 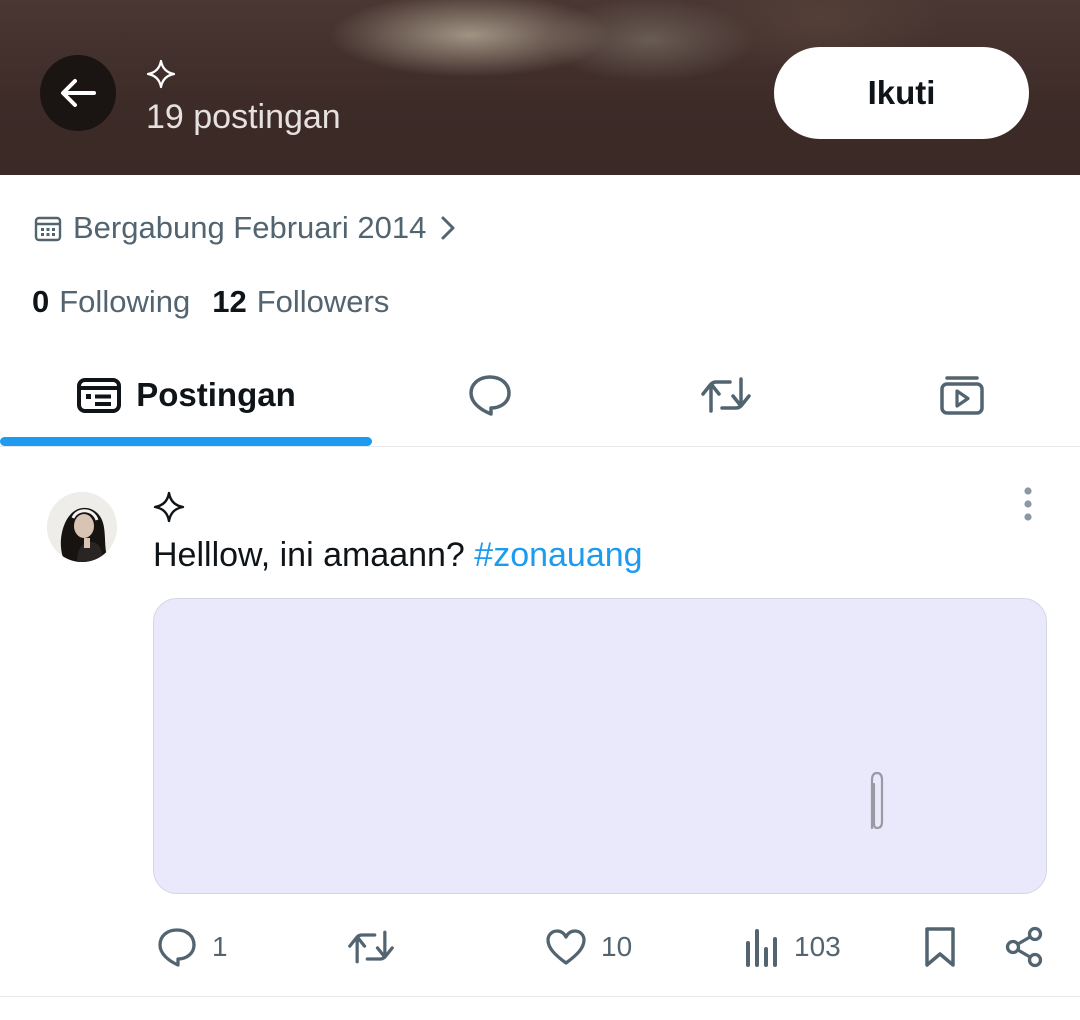 What do you see at coordinates (220, 946) in the screenshot?
I see `reply-count: 1` at bounding box center [220, 946].